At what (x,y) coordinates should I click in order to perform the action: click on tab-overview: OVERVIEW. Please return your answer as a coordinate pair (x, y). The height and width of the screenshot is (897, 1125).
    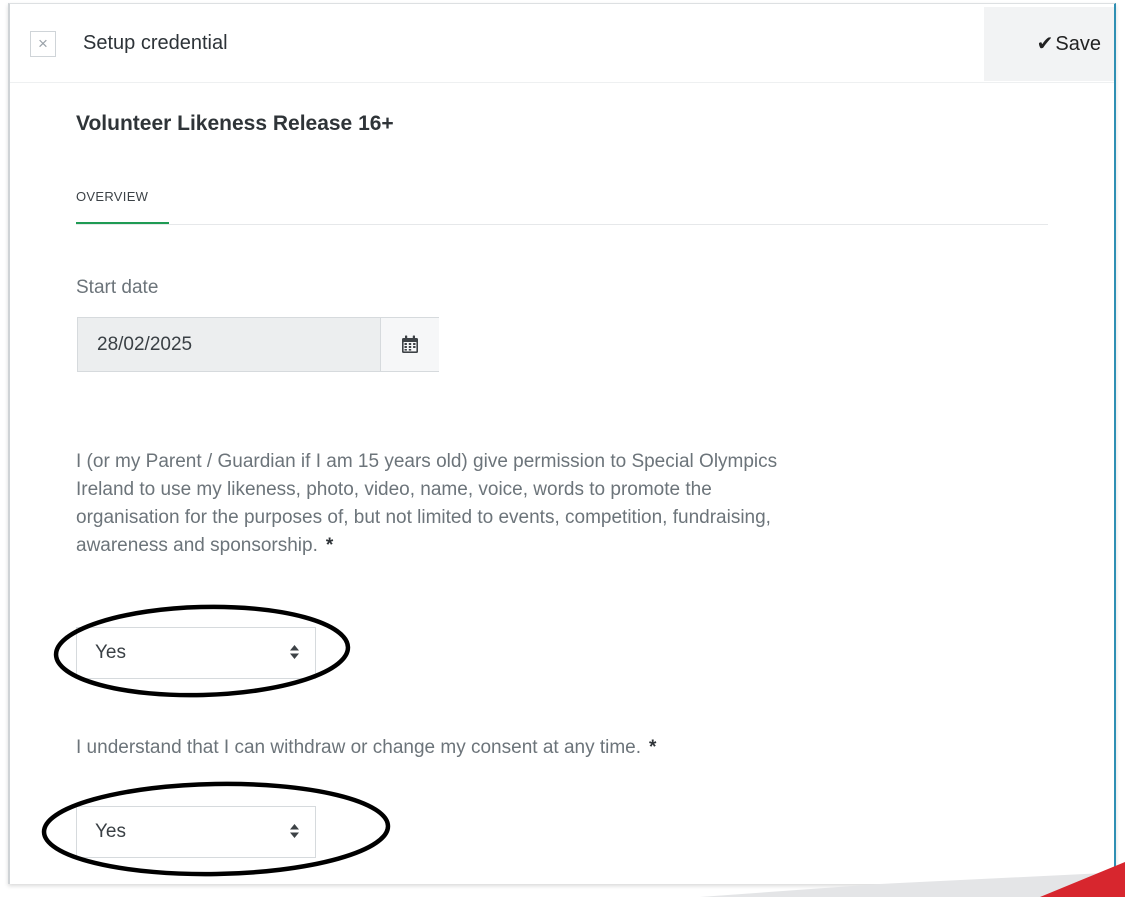
    Looking at the image, I should click on (122, 206).